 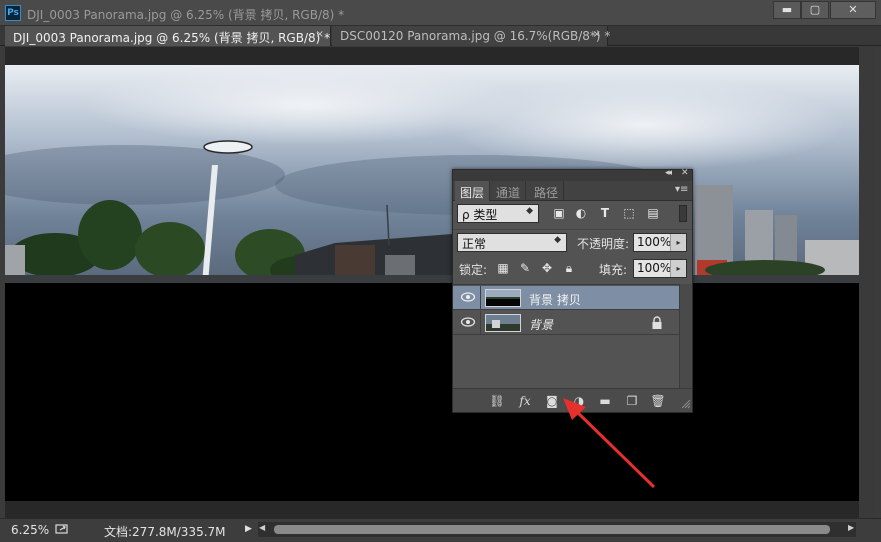 What do you see at coordinates (547, 268) in the screenshot?
I see `lock-position-icon: ✥` at bounding box center [547, 268].